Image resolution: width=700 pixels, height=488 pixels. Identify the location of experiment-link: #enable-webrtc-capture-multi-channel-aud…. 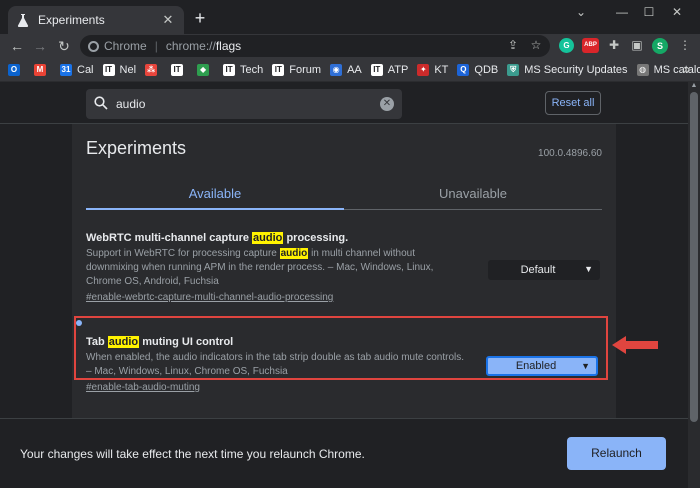
(344, 297).